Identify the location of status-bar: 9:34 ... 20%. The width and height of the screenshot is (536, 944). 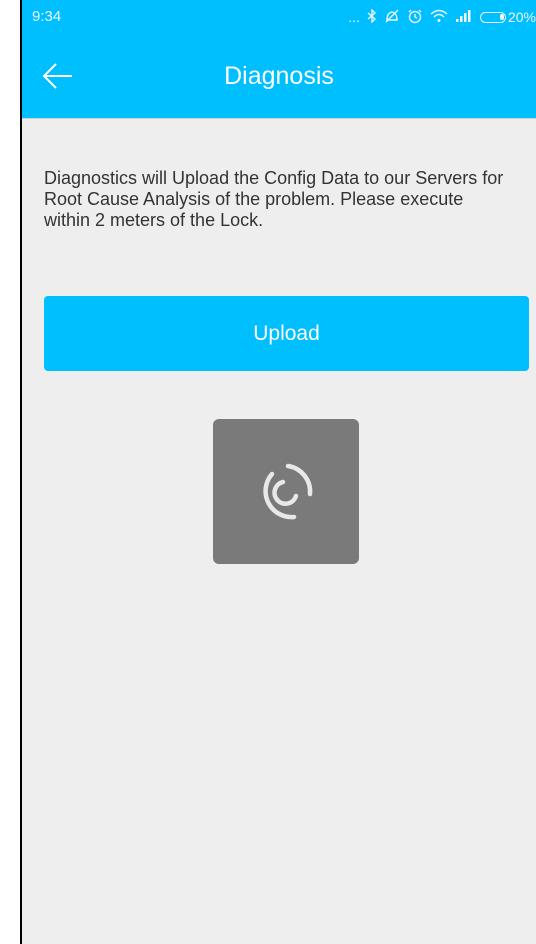
(279, 17).